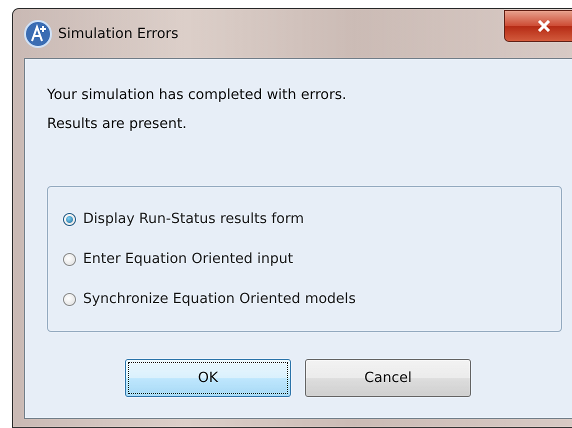  I want to click on ok-button: OK, so click(208, 378).